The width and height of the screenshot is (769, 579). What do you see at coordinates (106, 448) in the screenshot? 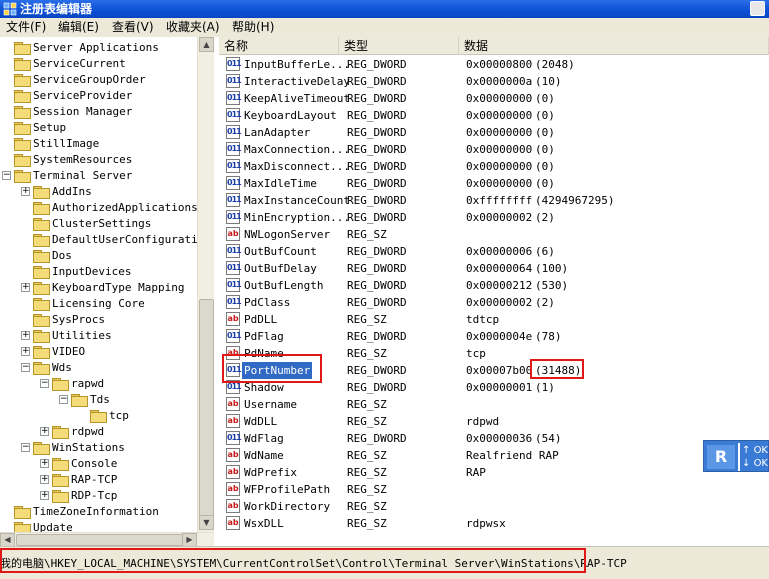
I see `tree-item: − WinStations` at bounding box center [106, 448].